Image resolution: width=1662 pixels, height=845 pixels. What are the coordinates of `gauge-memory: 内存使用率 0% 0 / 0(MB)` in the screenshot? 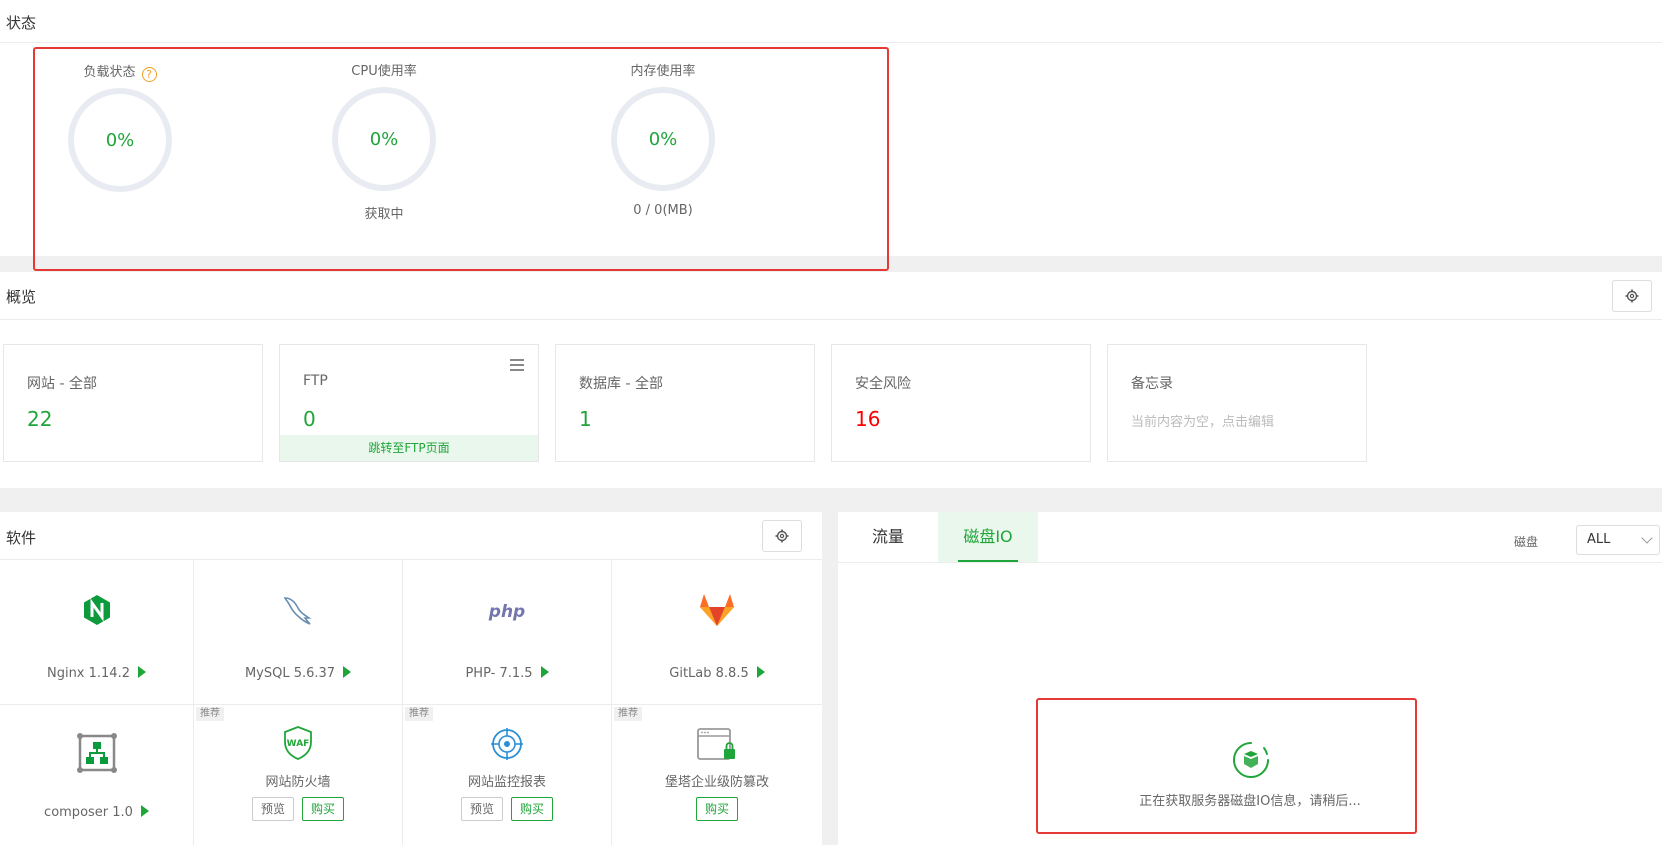 It's located at (663, 140).